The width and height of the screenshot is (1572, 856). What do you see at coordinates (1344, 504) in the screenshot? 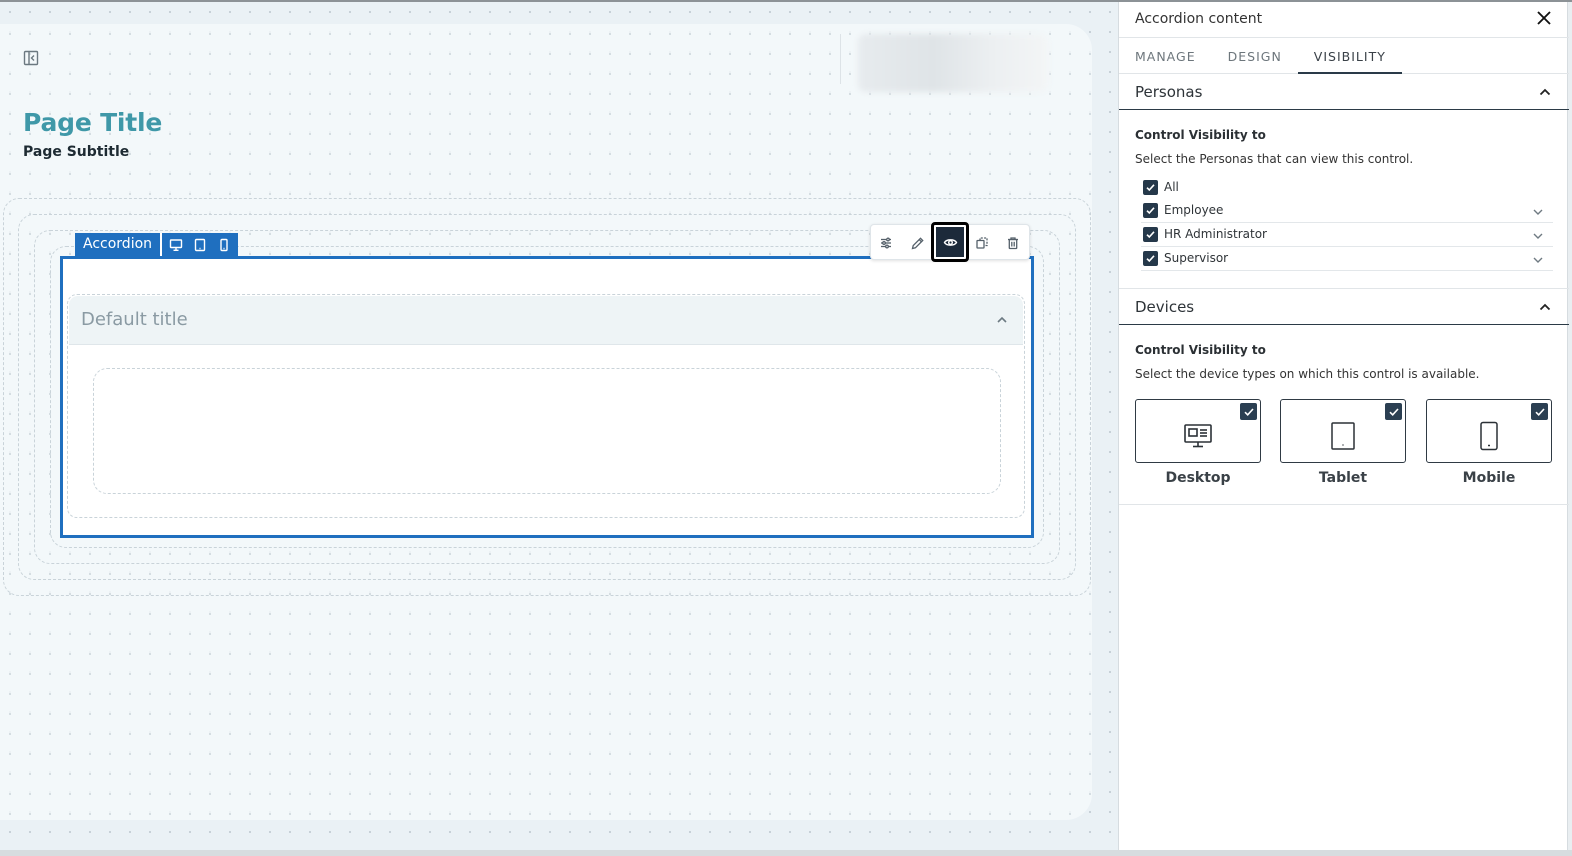
I see `divider` at bounding box center [1344, 504].